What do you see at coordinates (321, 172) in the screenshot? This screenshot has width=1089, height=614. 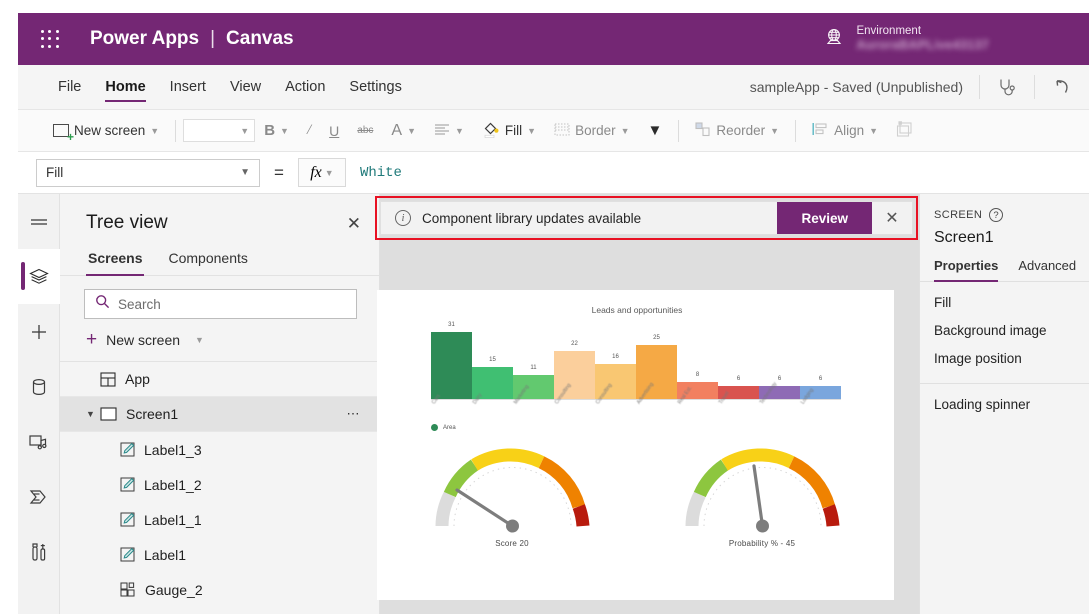 I see `fx-button: fx ▼` at bounding box center [321, 172].